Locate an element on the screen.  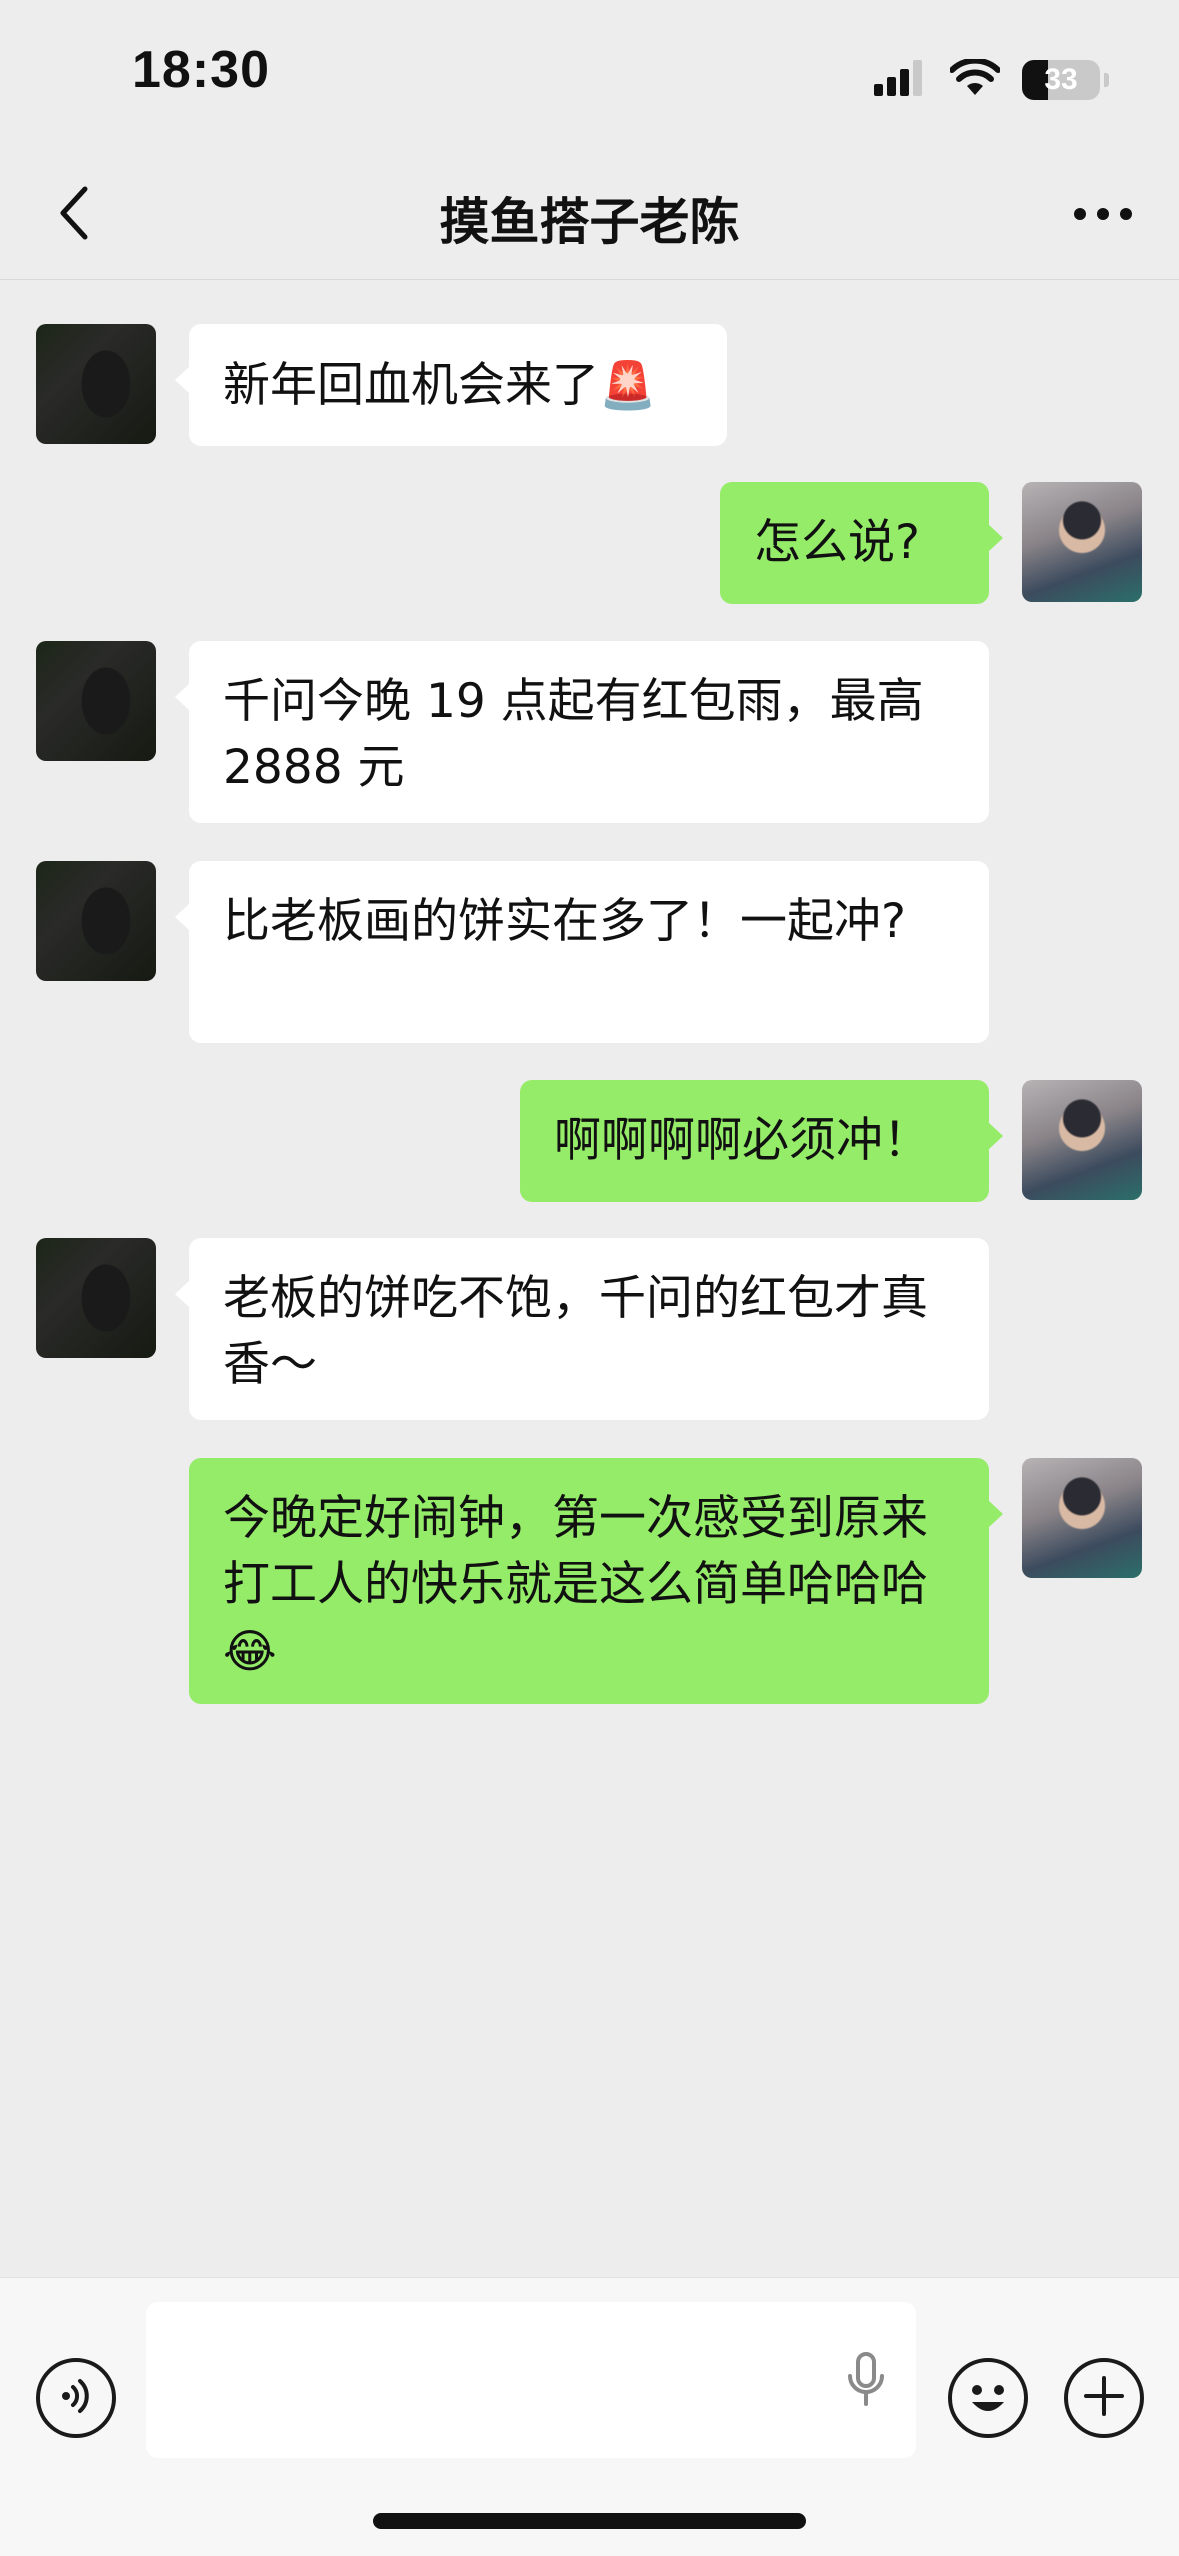
laughing-tears-emoji-icon: 😂 is located at coordinates (250, 1651).